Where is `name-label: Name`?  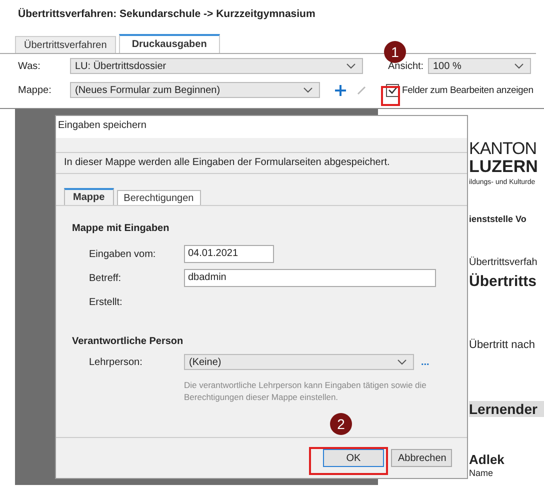
name-label: Name is located at coordinates (481, 473).